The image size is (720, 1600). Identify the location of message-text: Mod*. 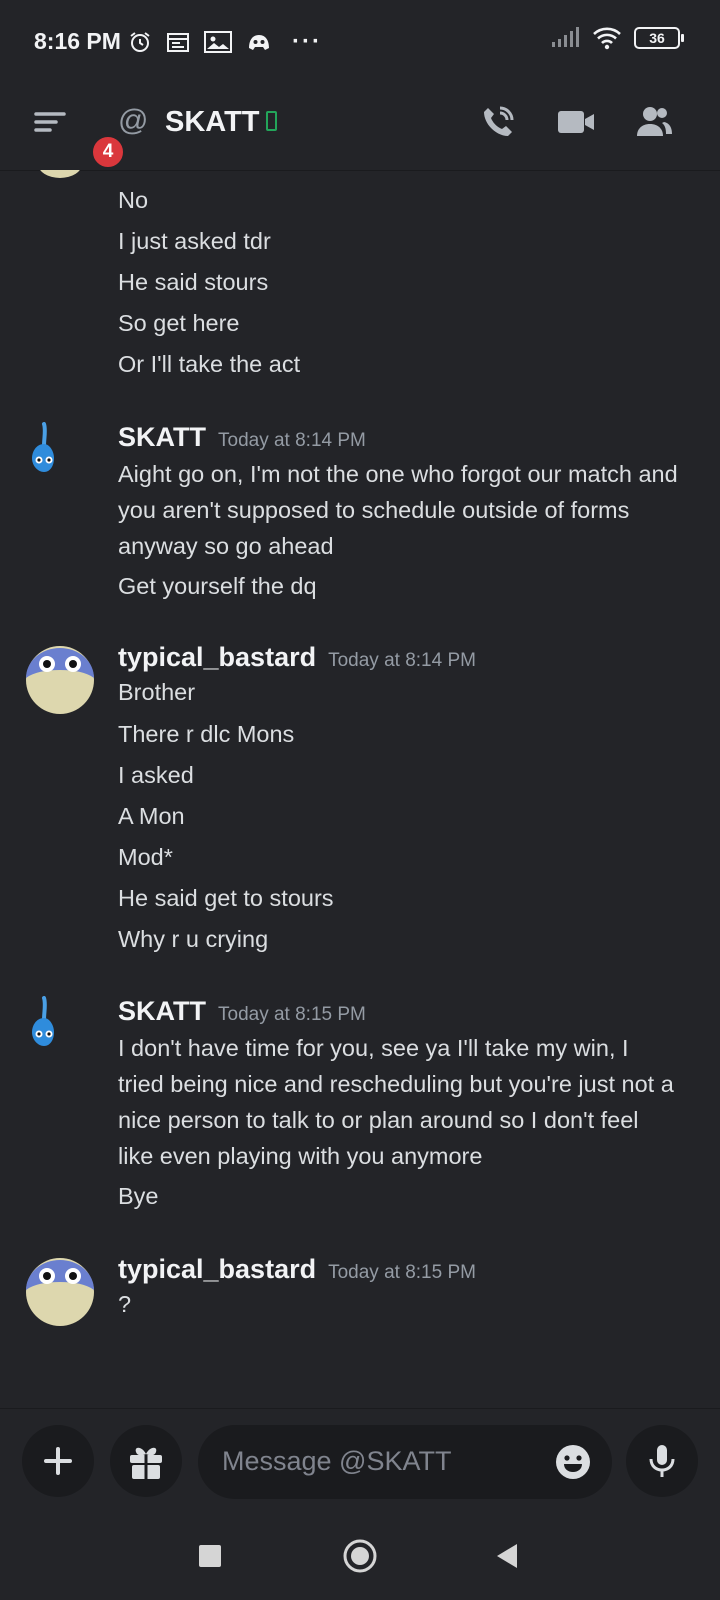
(145, 857).